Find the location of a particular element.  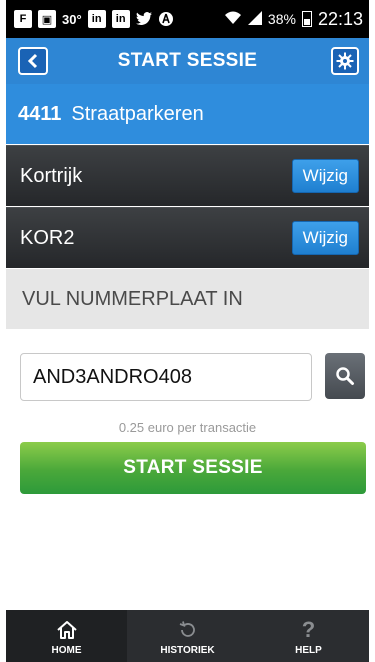

temperature-icon: 30° is located at coordinates (72, 19).